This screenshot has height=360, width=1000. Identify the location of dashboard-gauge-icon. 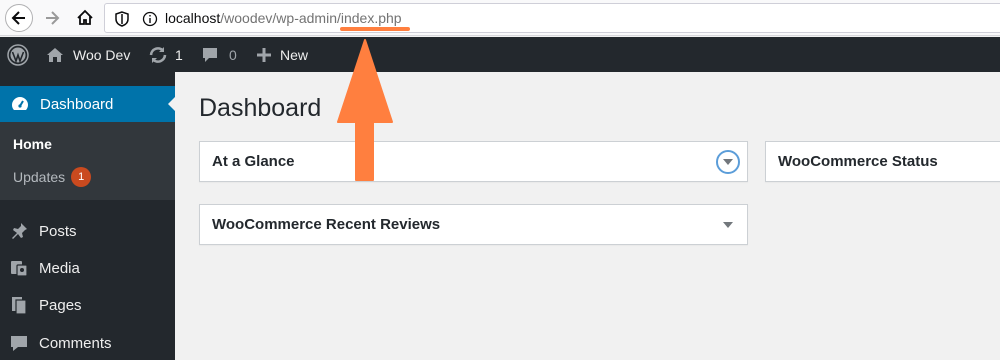
(20, 103).